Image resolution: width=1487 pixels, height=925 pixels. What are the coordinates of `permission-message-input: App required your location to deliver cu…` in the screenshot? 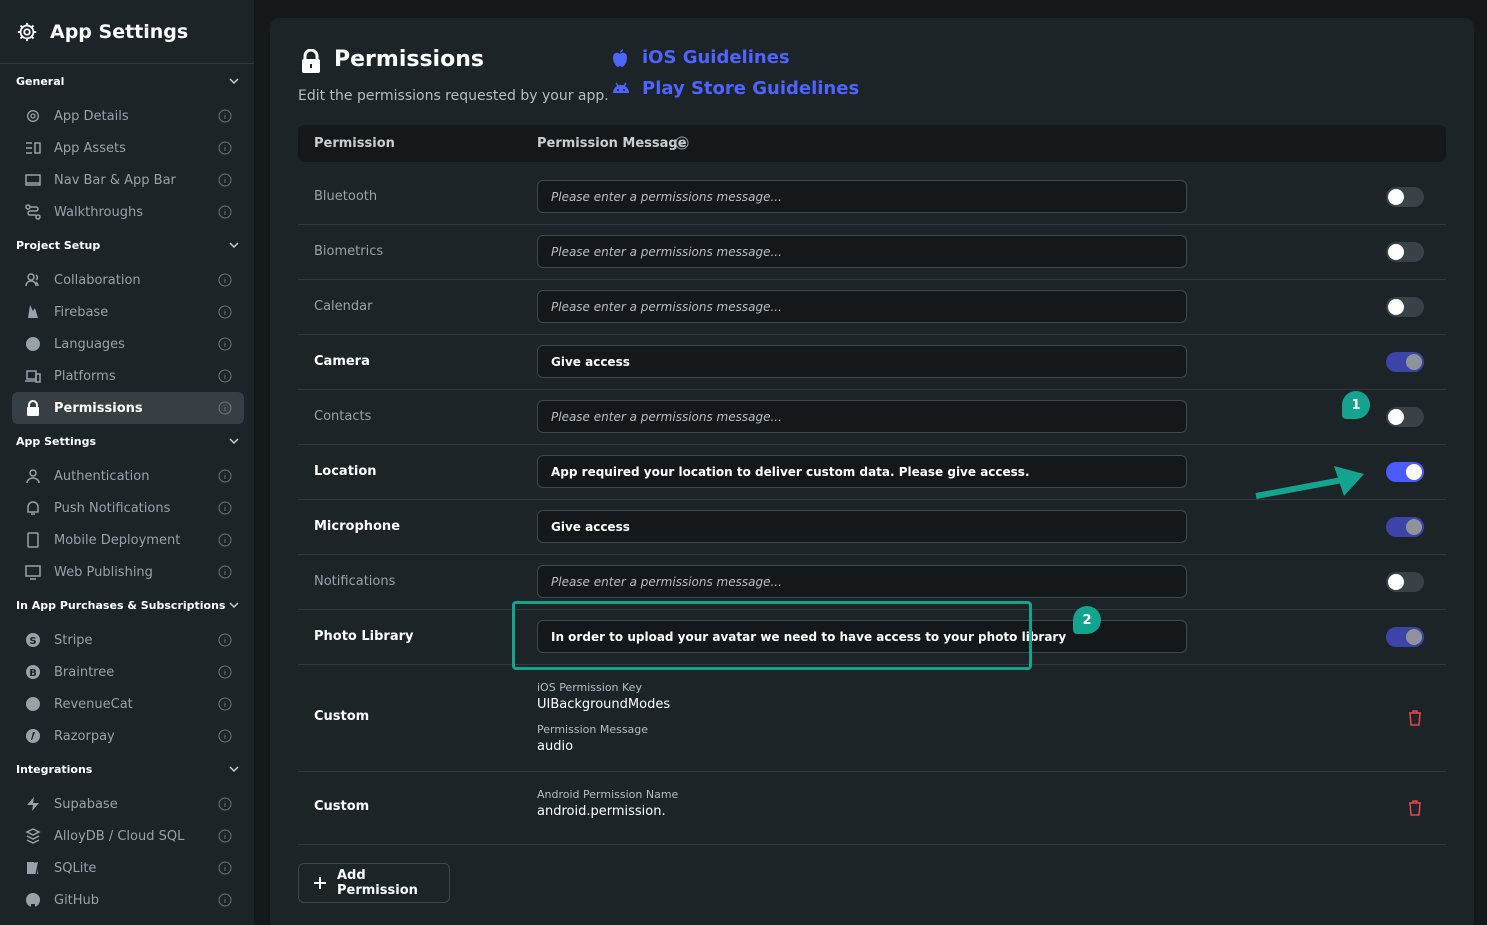 It's located at (862, 471).